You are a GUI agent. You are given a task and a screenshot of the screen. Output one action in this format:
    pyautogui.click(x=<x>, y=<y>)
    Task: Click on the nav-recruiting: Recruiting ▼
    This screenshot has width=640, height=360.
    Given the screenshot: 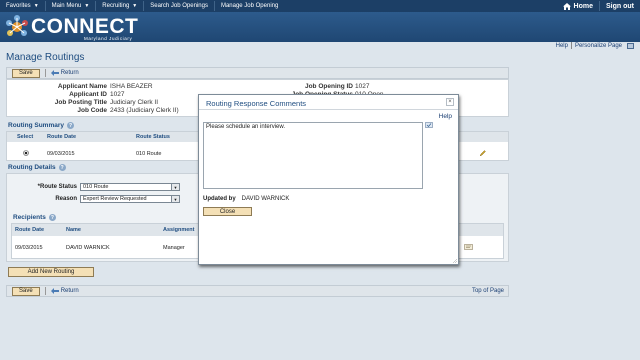 What is the action you would take?
    pyautogui.click(x=119, y=6)
    